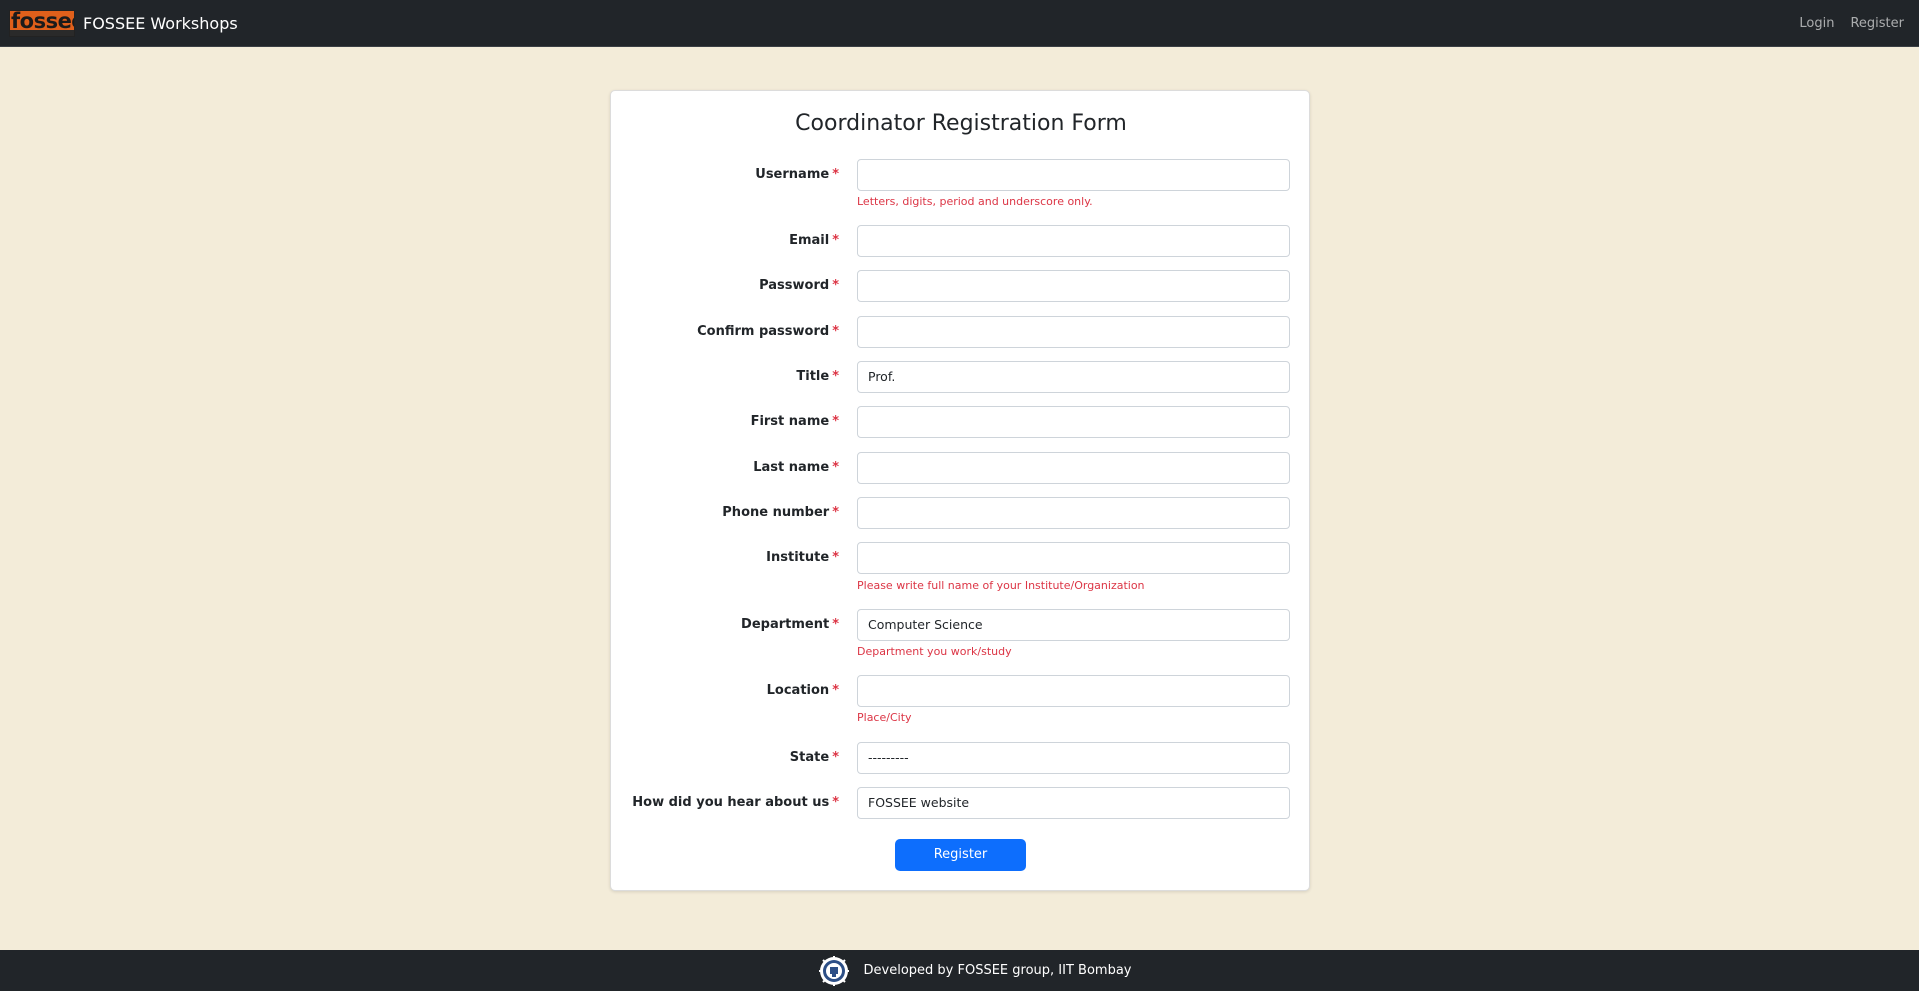 This screenshot has width=1919, height=991. What do you see at coordinates (1877, 23) in the screenshot?
I see `register-link: Register` at bounding box center [1877, 23].